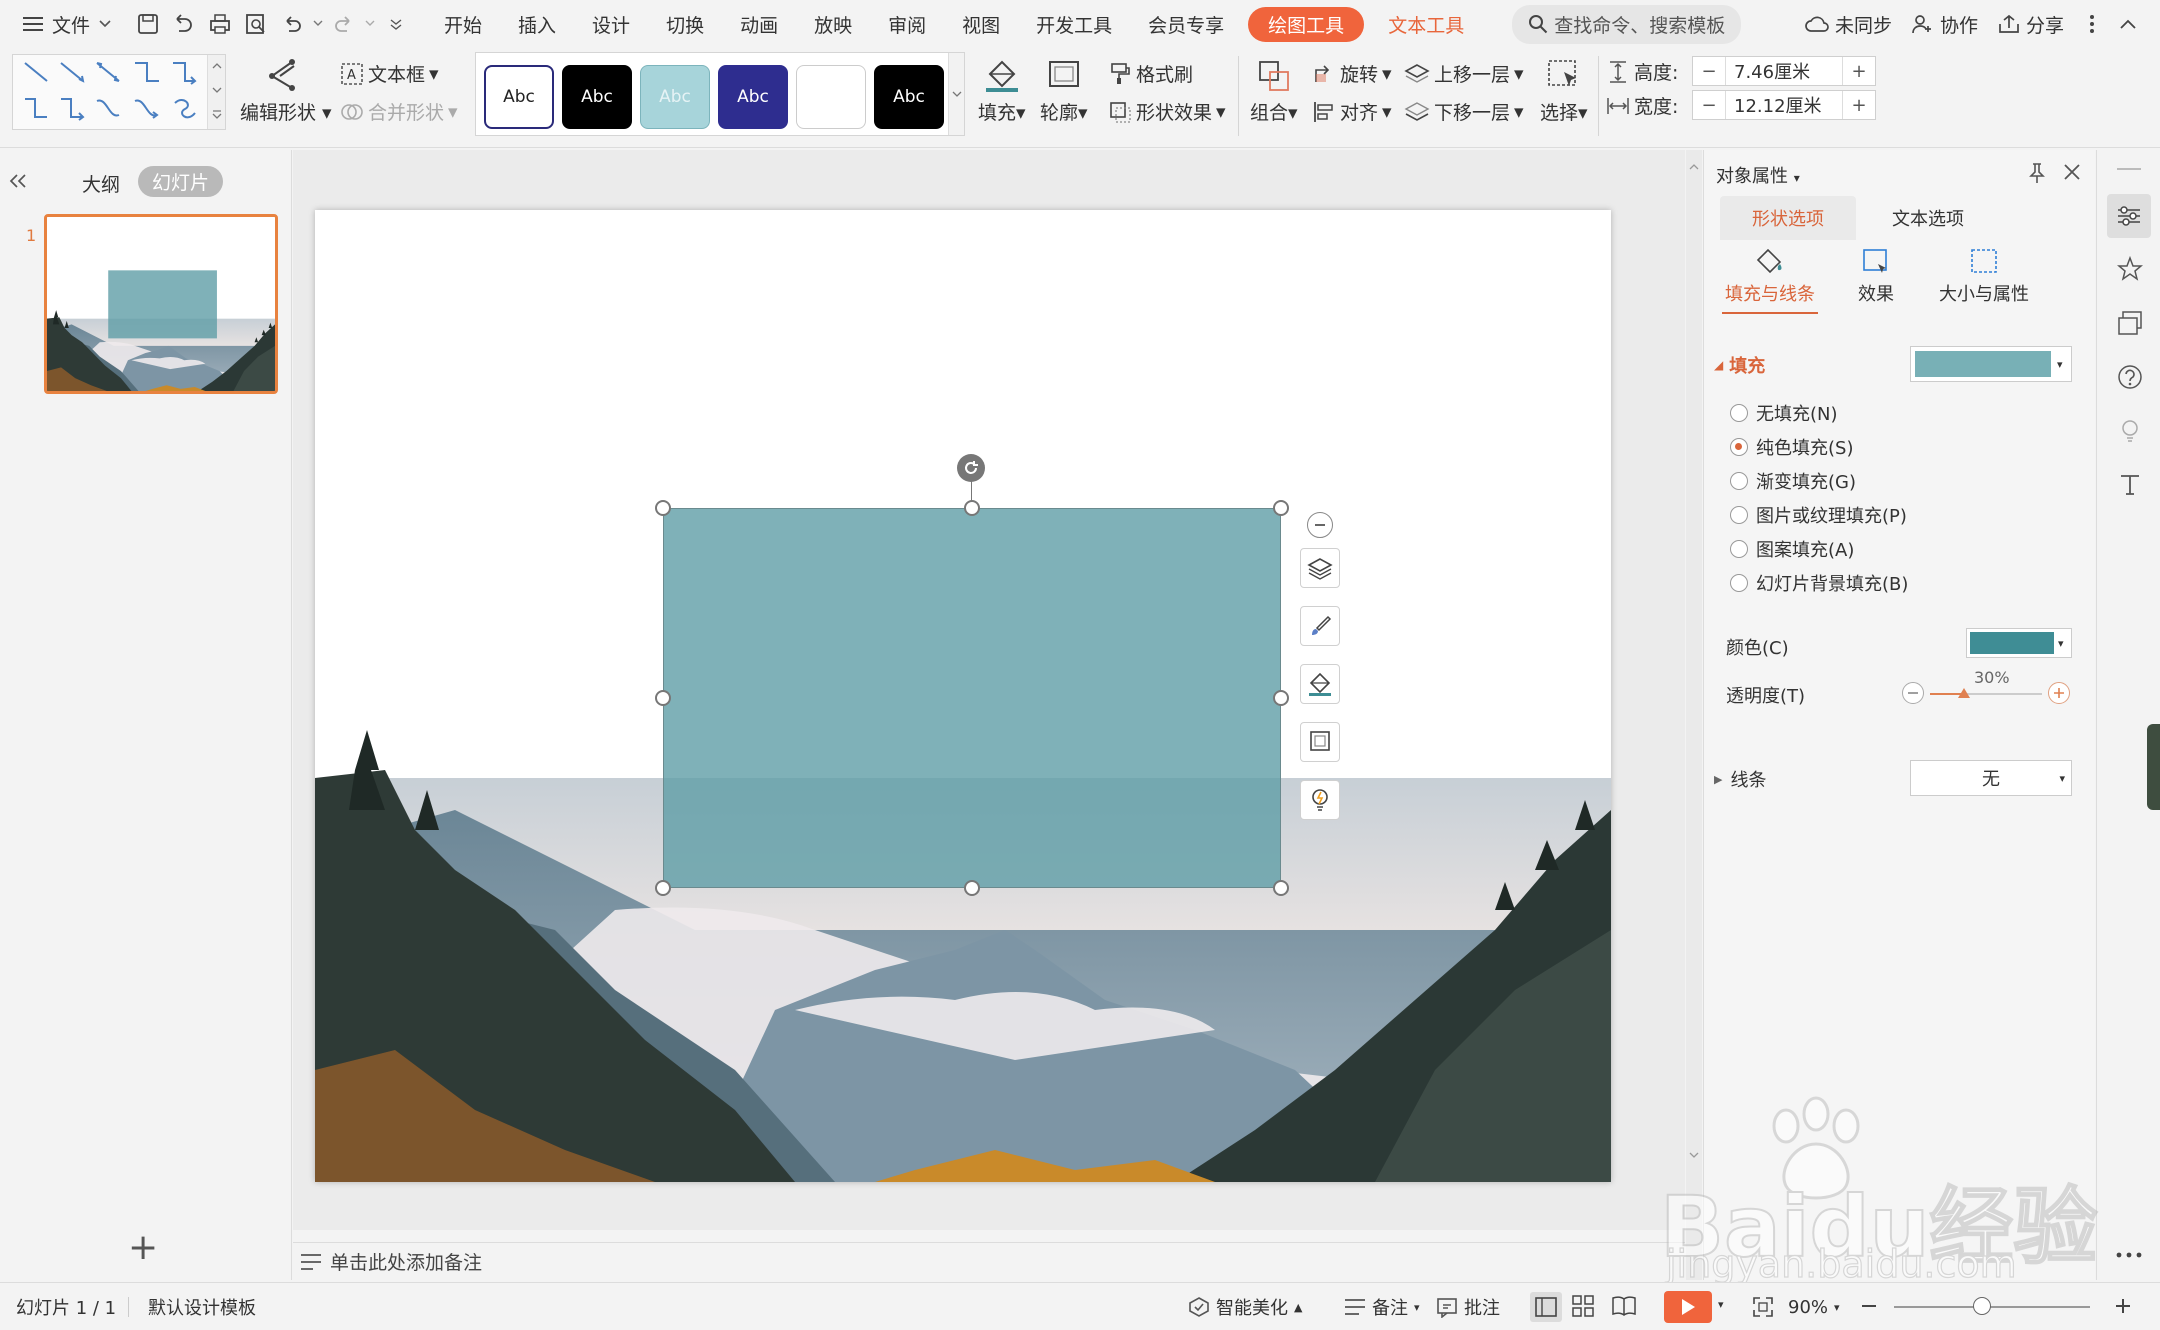 The width and height of the screenshot is (2160, 1330). What do you see at coordinates (256, 24) in the screenshot?
I see `preview-button` at bounding box center [256, 24].